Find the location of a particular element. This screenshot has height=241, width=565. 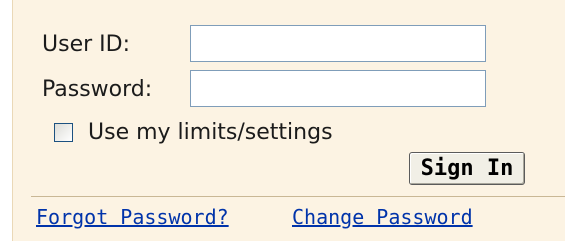

user-id-input is located at coordinates (338, 43).